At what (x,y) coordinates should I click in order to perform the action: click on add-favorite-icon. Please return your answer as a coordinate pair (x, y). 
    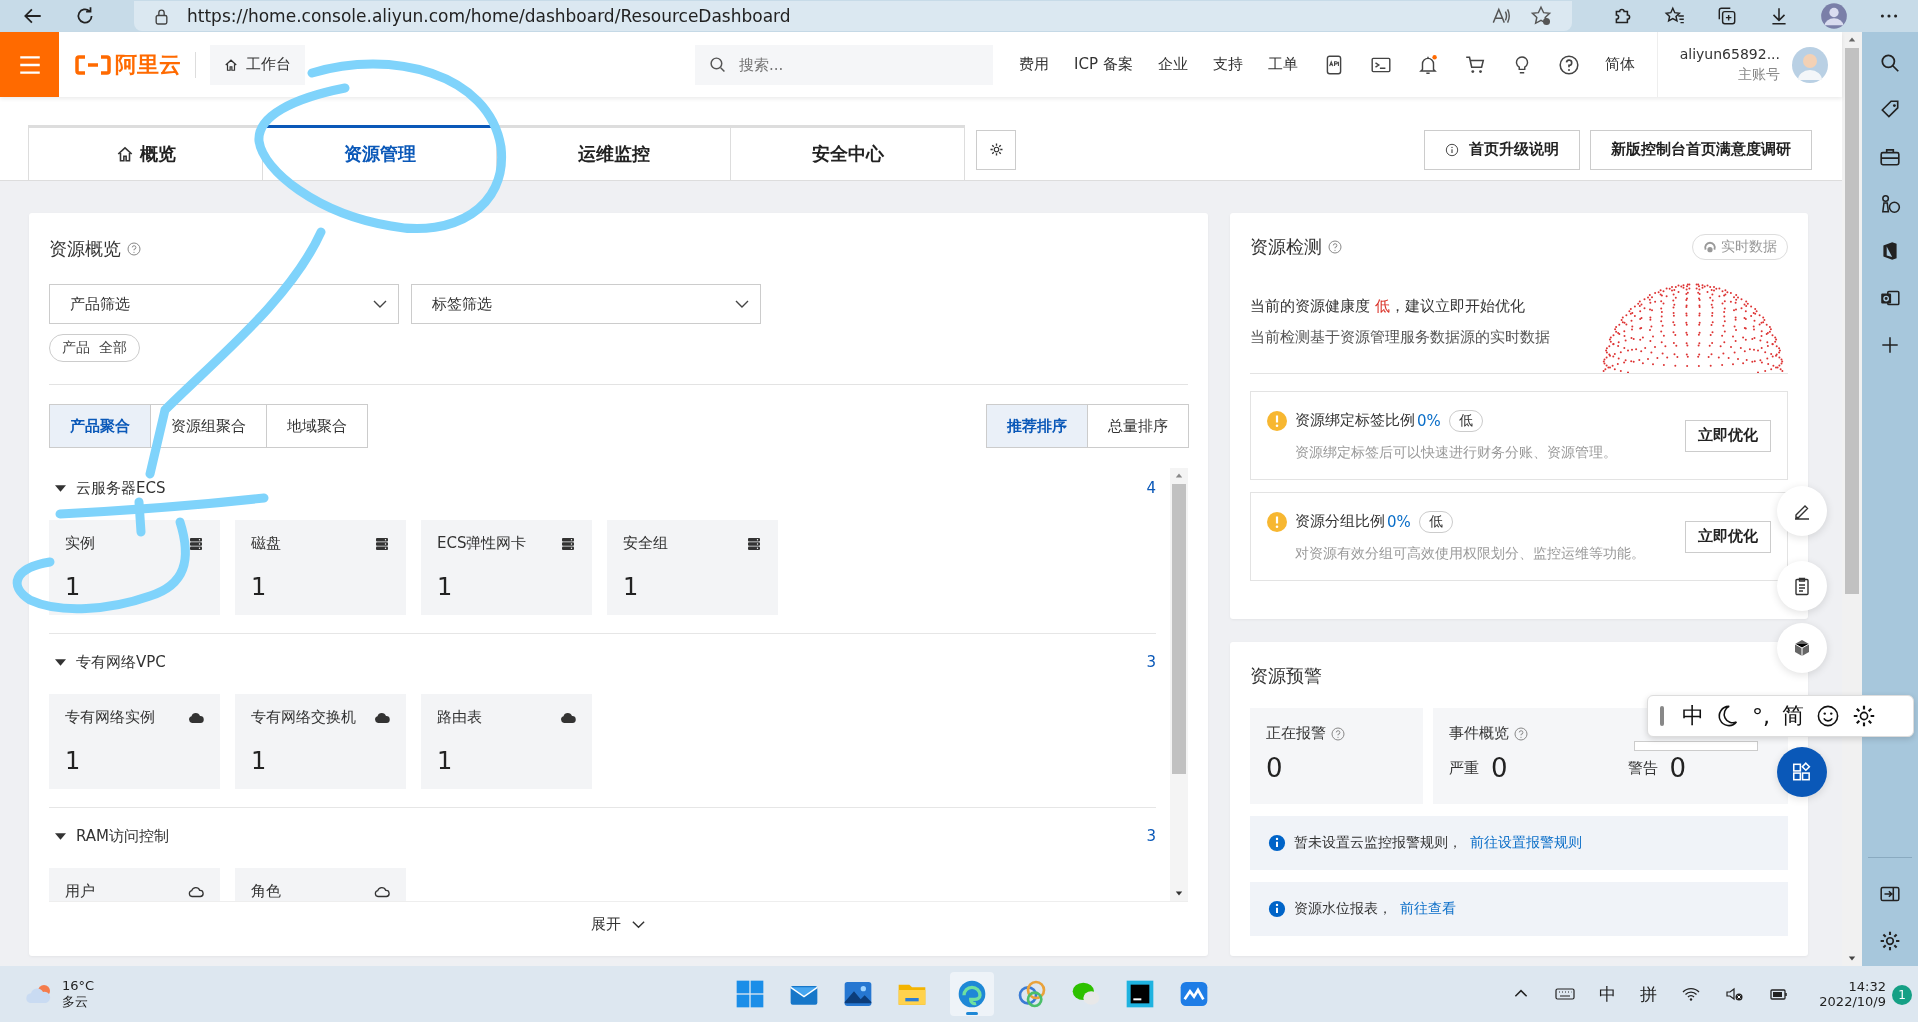
    Looking at the image, I should click on (1541, 16).